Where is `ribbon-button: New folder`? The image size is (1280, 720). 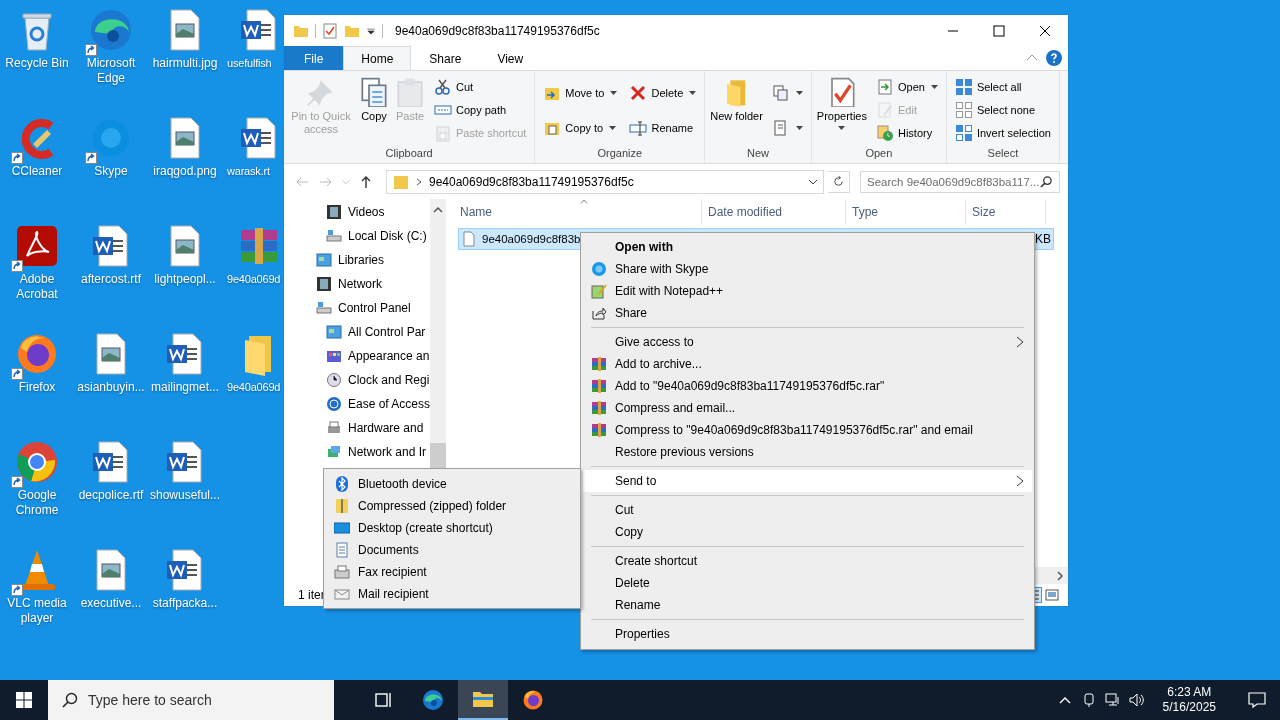 ribbon-button: New folder is located at coordinates (736, 110).